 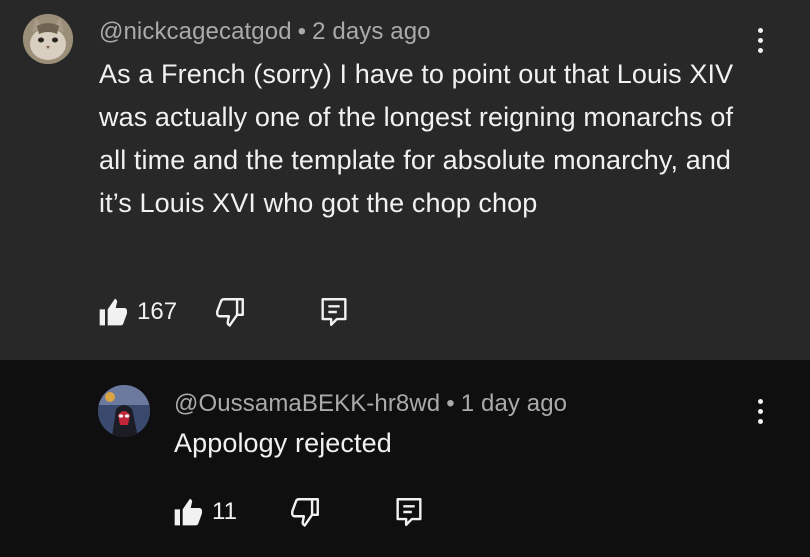 What do you see at coordinates (204, 512) in the screenshot?
I see `reply-like-button: 11` at bounding box center [204, 512].